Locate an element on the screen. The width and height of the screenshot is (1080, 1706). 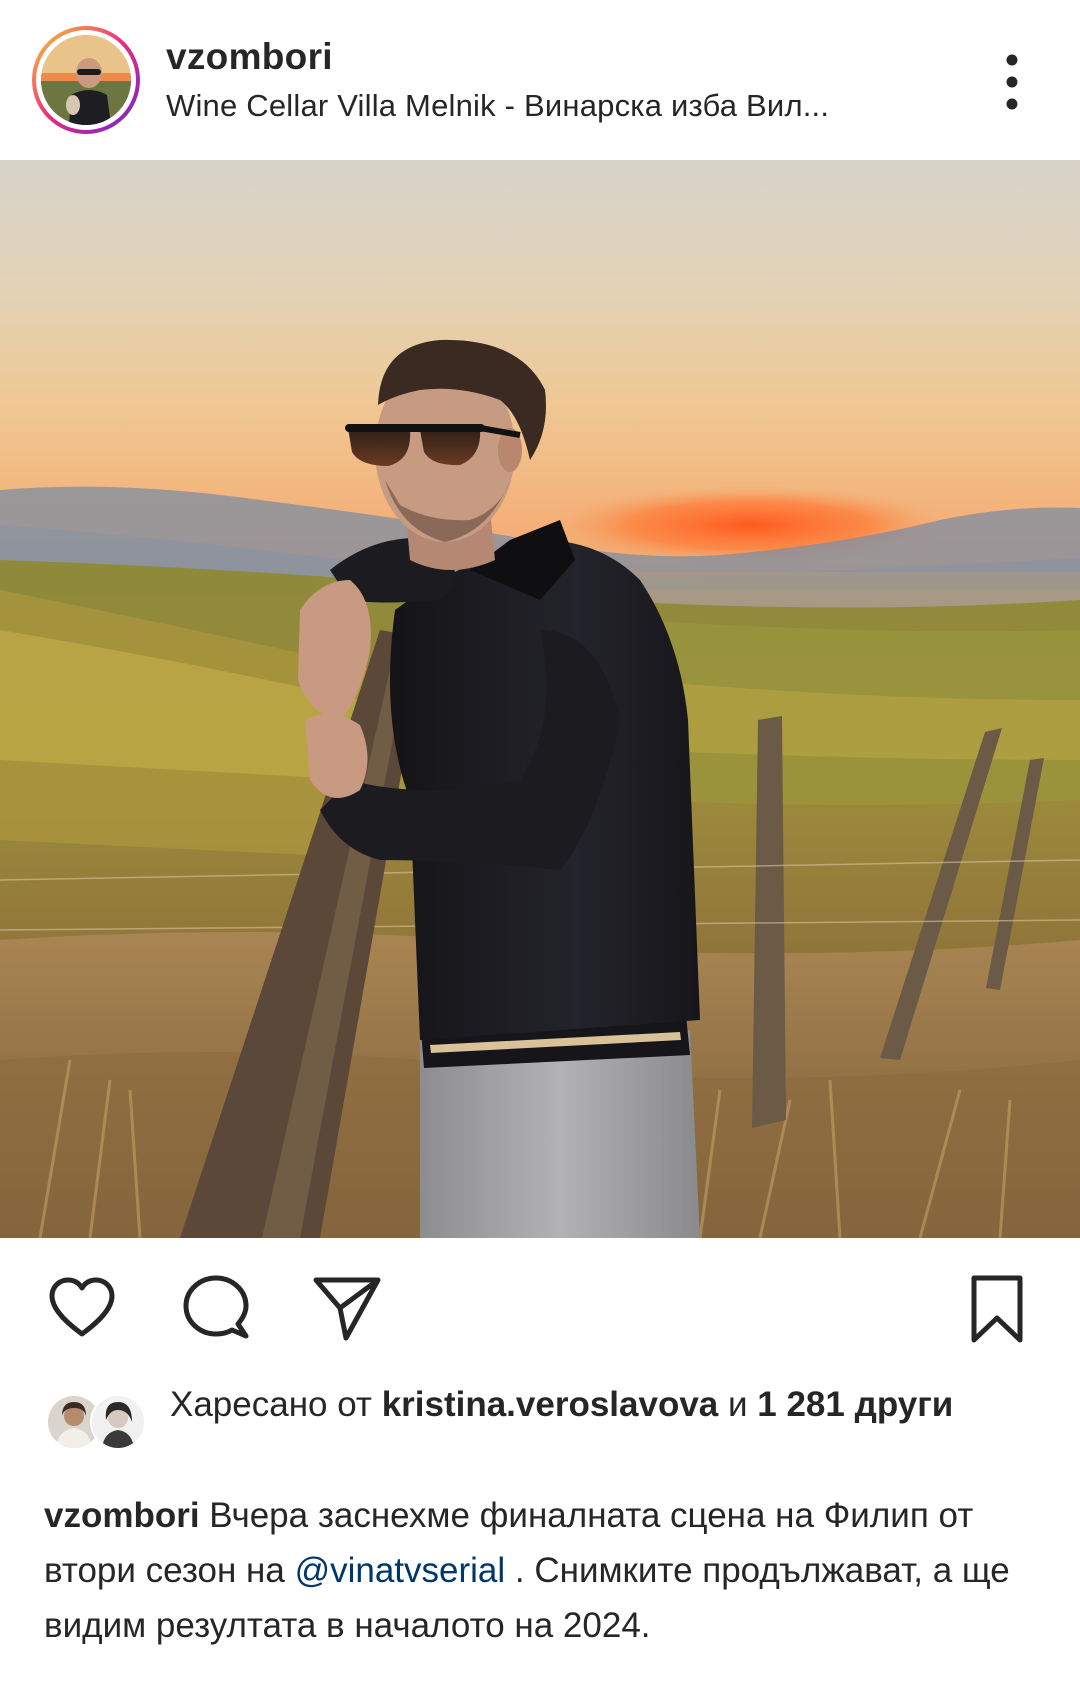
liker-avatars is located at coordinates (96, 1422).